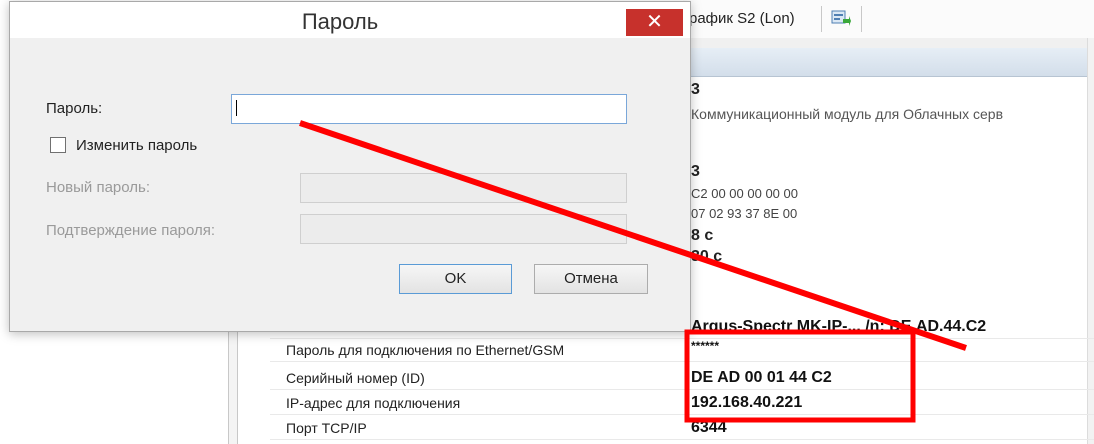 Image resolution: width=1094 pixels, height=444 pixels. Describe the element at coordinates (236, 108) in the screenshot. I see `text-caret` at that location.